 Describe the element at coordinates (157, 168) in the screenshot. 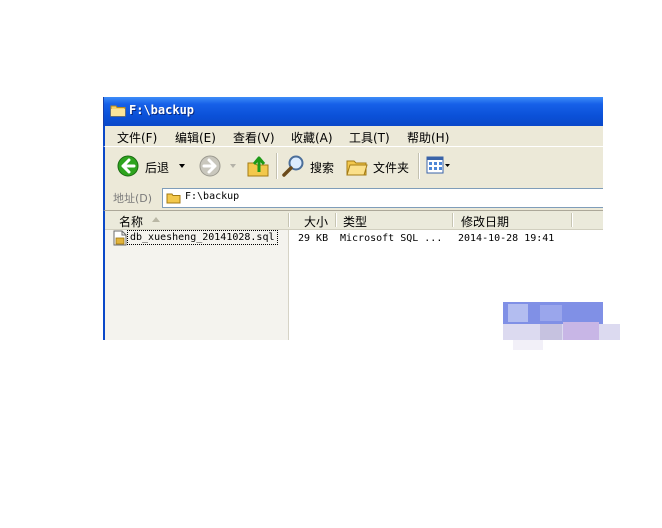

I see `back-label: 后退` at that location.